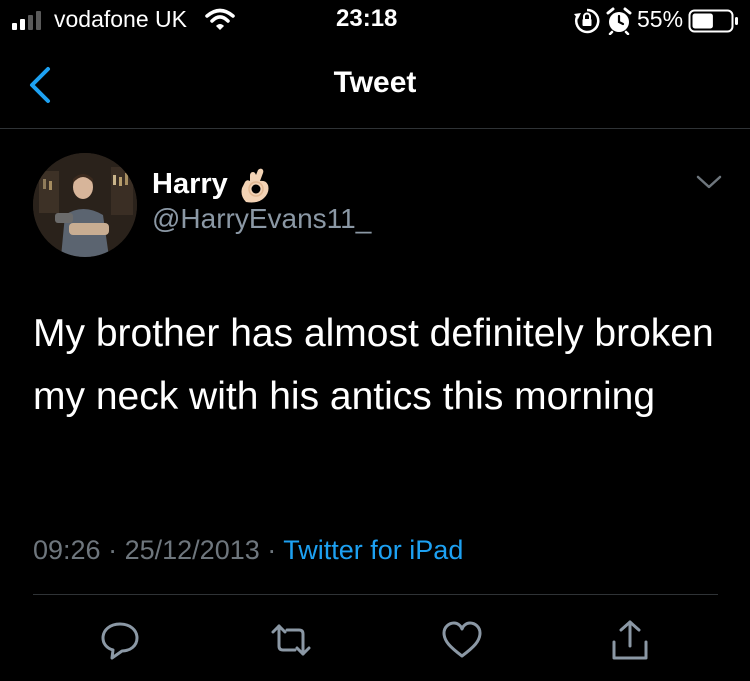 The image size is (750, 681). Describe the element at coordinates (367, 18) in the screenshot. I see `status-time: 23:18` at that location.